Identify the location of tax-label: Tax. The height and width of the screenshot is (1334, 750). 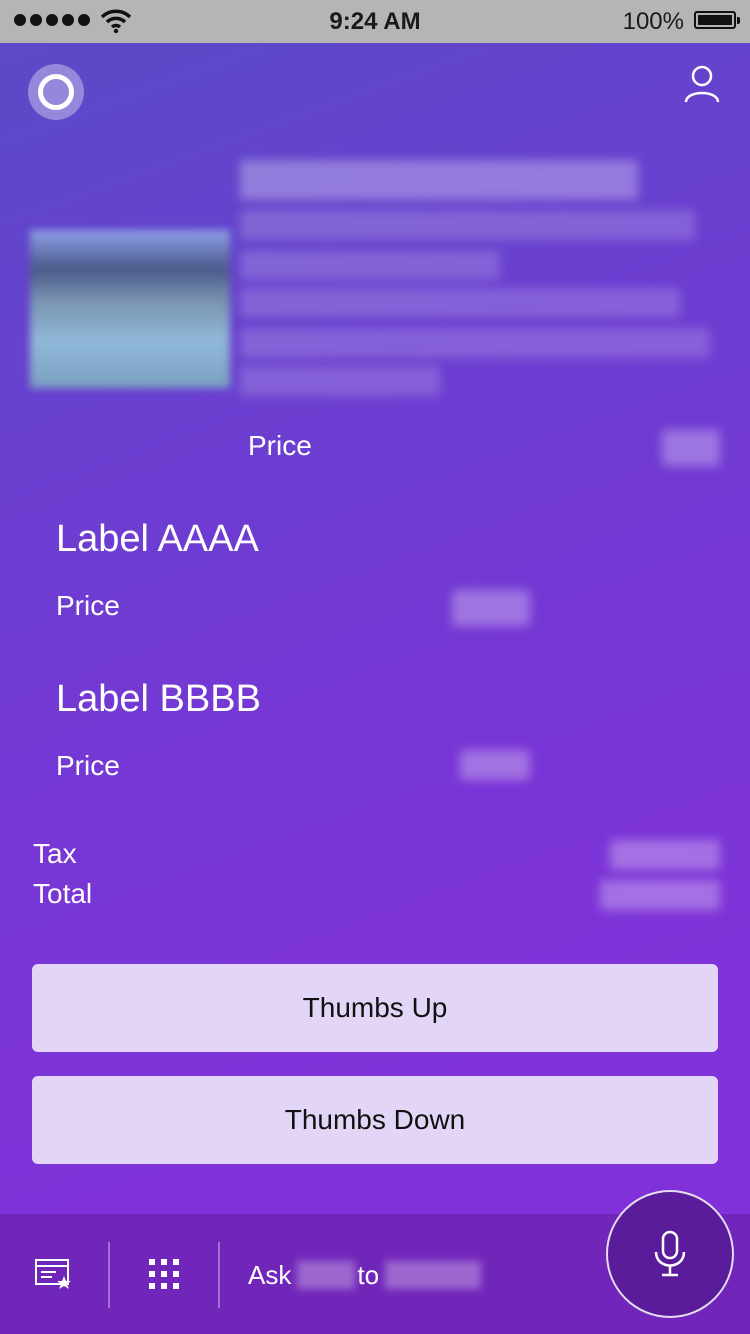
(55, 853).